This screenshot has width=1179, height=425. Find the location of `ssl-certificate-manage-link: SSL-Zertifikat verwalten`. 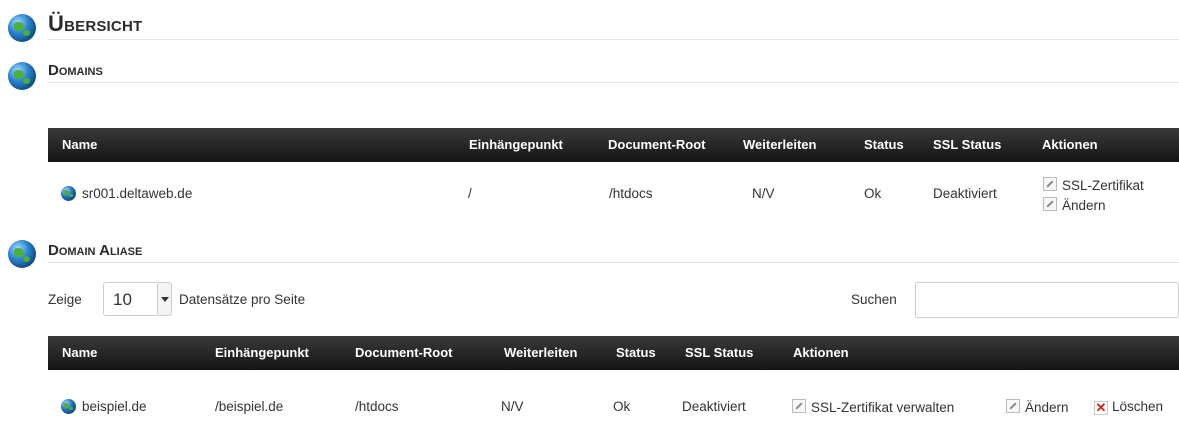

ssl-certificate-manage-link: SSL-Zertifikat verwalten is located at coordinates (873, 407).